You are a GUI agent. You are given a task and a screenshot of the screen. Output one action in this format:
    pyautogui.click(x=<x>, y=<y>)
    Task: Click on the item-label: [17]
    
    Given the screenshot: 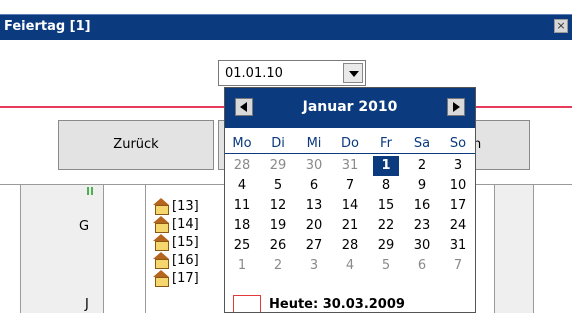 What is the action you would take?
    pyautogui.click(x=185, y=278)
    